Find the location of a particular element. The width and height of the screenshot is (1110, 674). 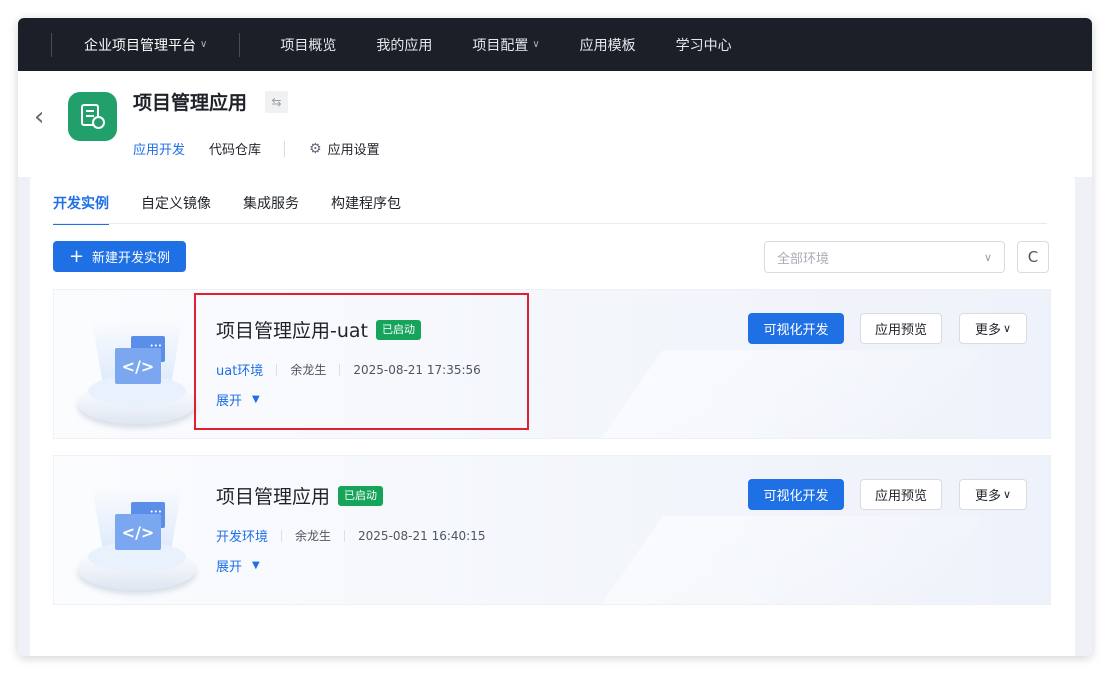

back-arrow-icon: ‹ is located at coordinates (43, 117).